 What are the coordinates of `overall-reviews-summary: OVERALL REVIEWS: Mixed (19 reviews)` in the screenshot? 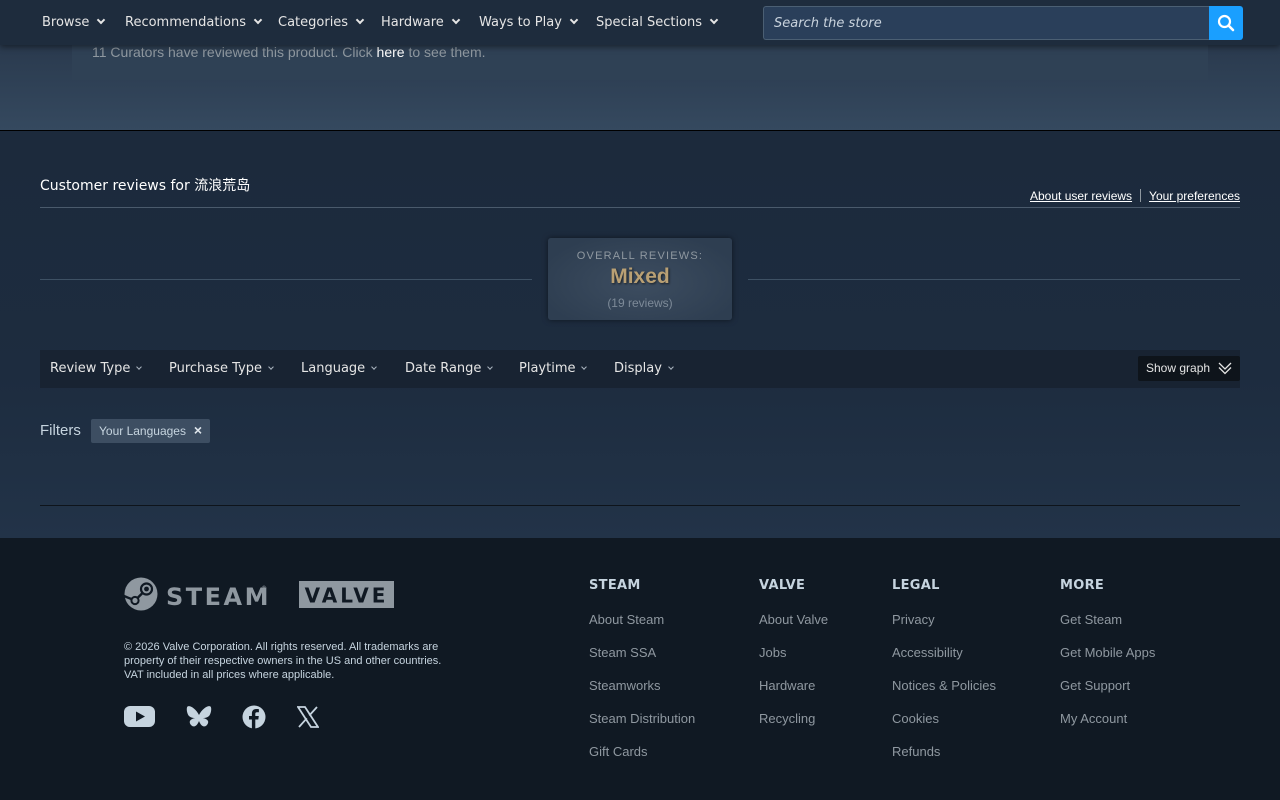 It's located at (640, 279).